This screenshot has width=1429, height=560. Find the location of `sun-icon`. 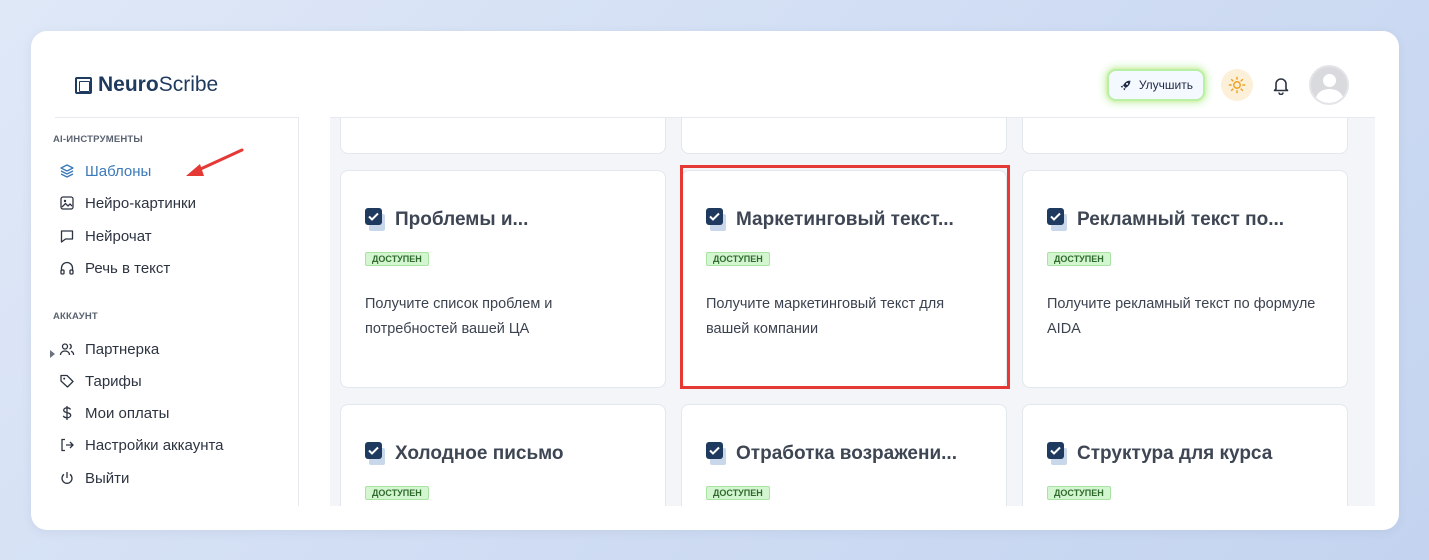

sun-icon is located at coordinates (1237, 85).